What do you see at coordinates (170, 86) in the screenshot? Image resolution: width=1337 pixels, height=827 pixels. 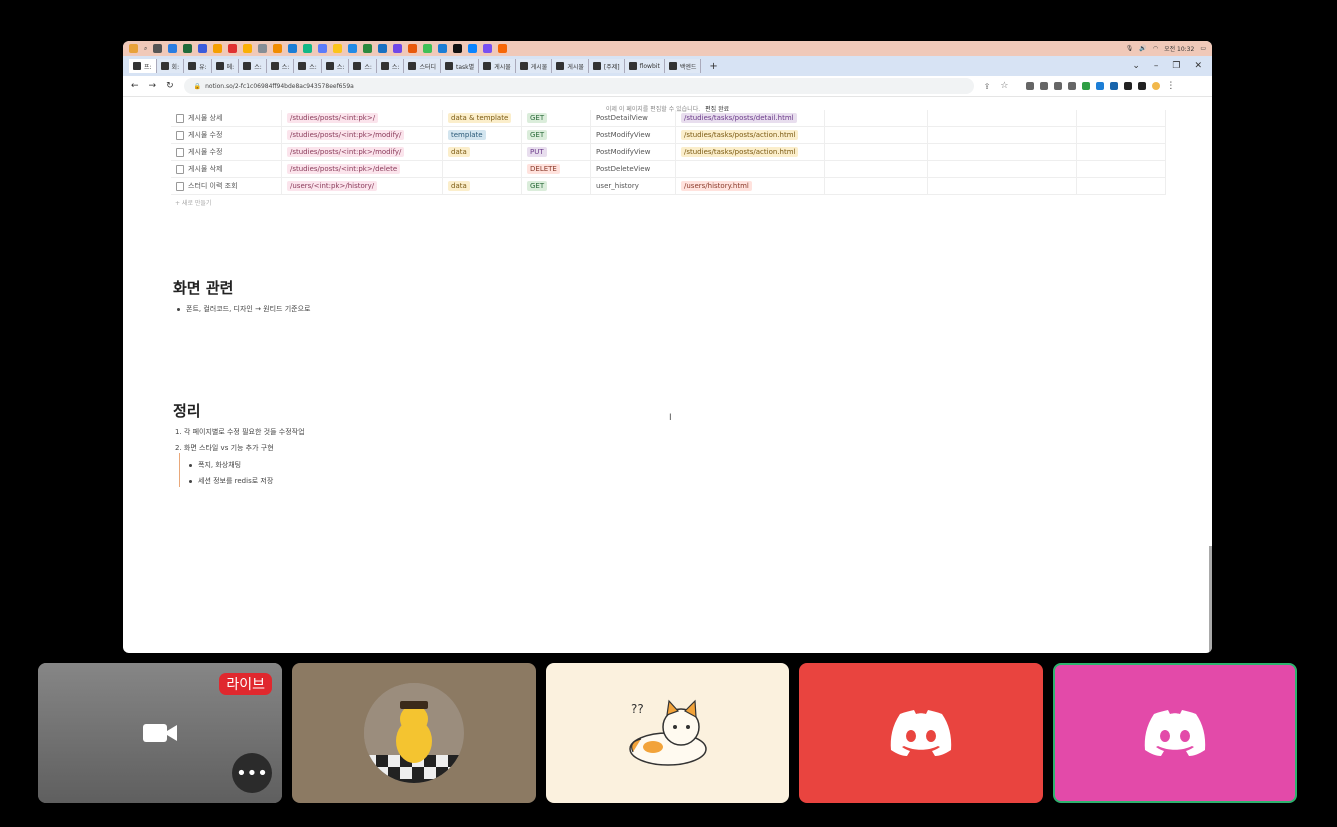 I see `reload-icon: ↻` at bounding box center [170, 86].